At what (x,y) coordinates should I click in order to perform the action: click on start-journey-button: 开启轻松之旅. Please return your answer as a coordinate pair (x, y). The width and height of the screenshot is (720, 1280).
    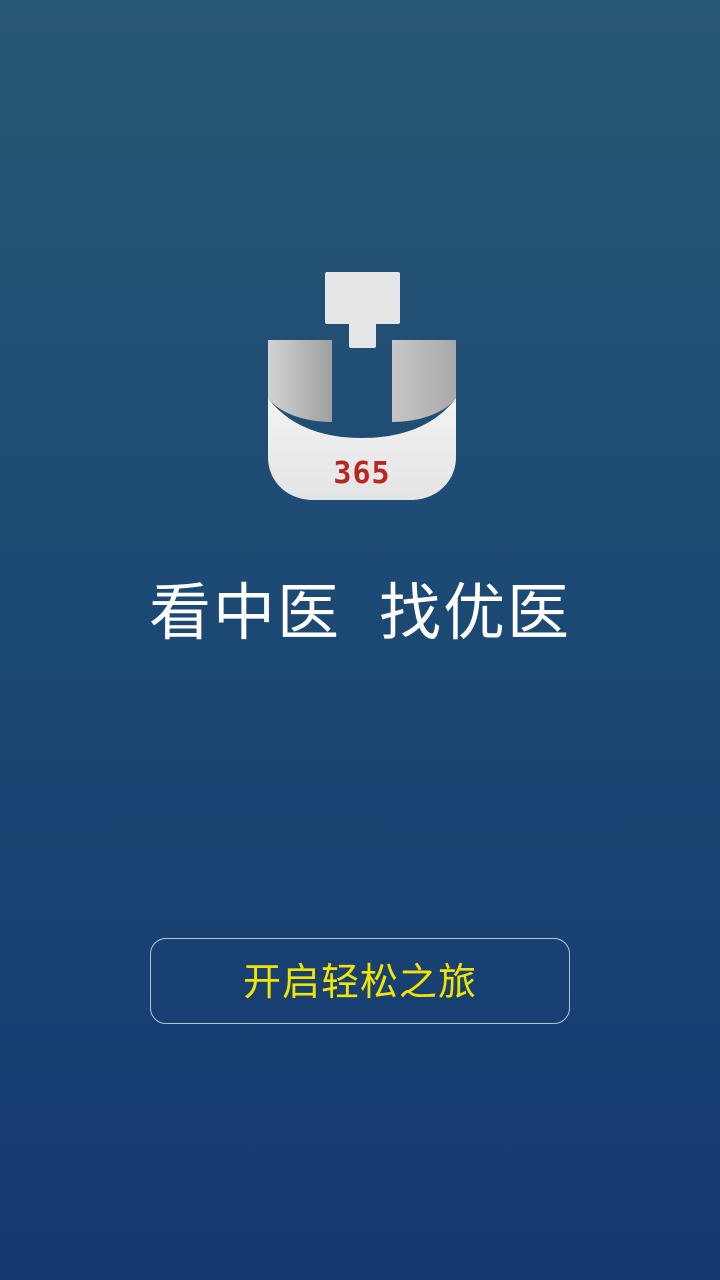
    Looking at the image, I should click on (360, 981).